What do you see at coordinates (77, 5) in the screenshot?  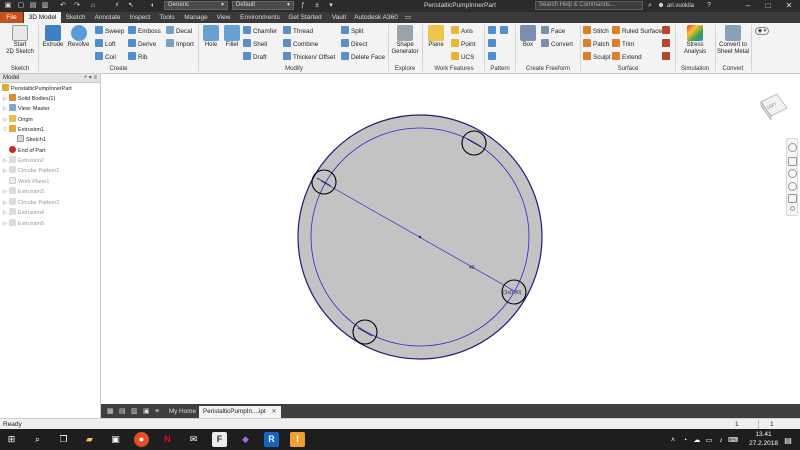 I see `redo-icon: ↷` at bounding box center [77, 5].